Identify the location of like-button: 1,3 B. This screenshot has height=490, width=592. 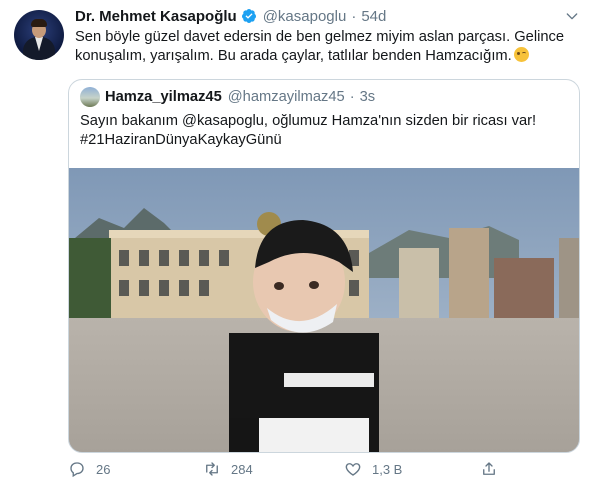
(373, 469).